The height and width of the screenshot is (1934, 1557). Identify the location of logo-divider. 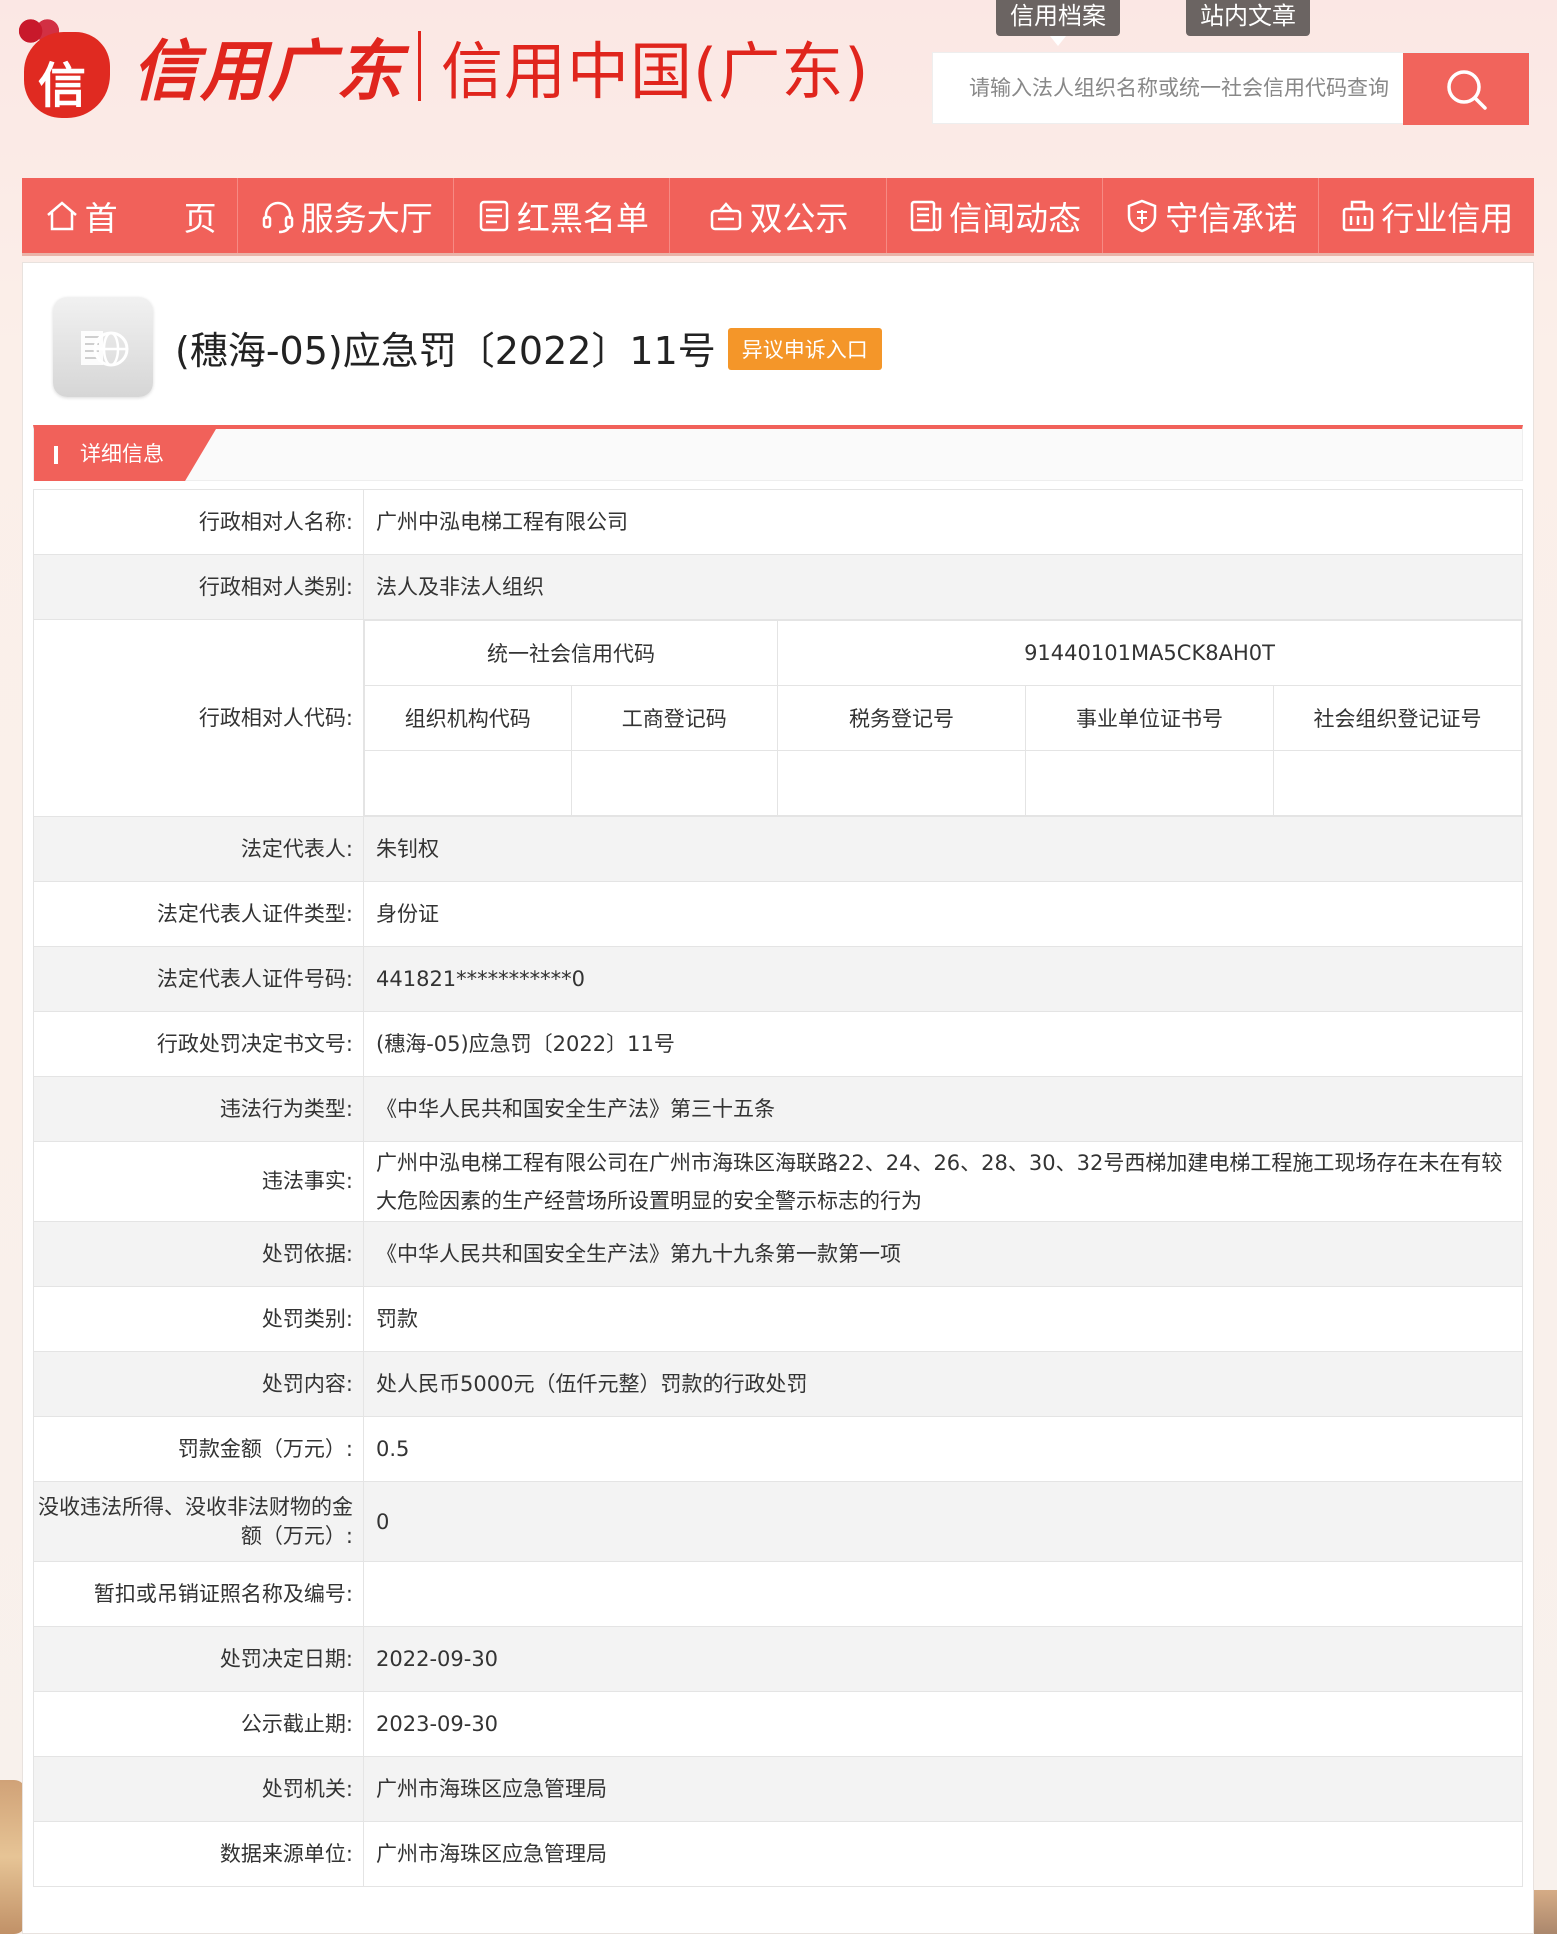
(419, 66).